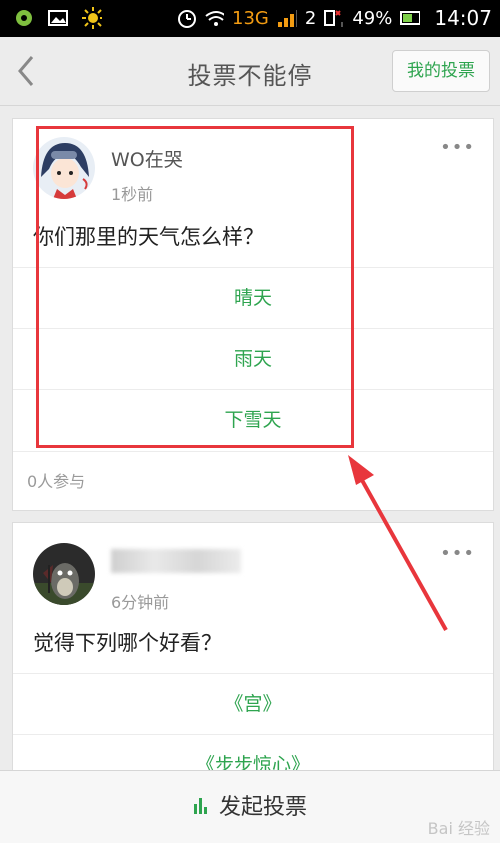  I want to click on status-bar: 13G 2 49% 14:07, so click(250, 18).